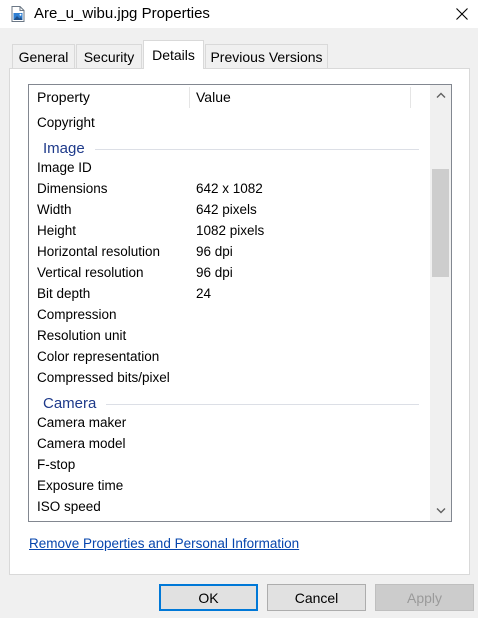  I want to click on property-name: Color representation, so click(98, 356).